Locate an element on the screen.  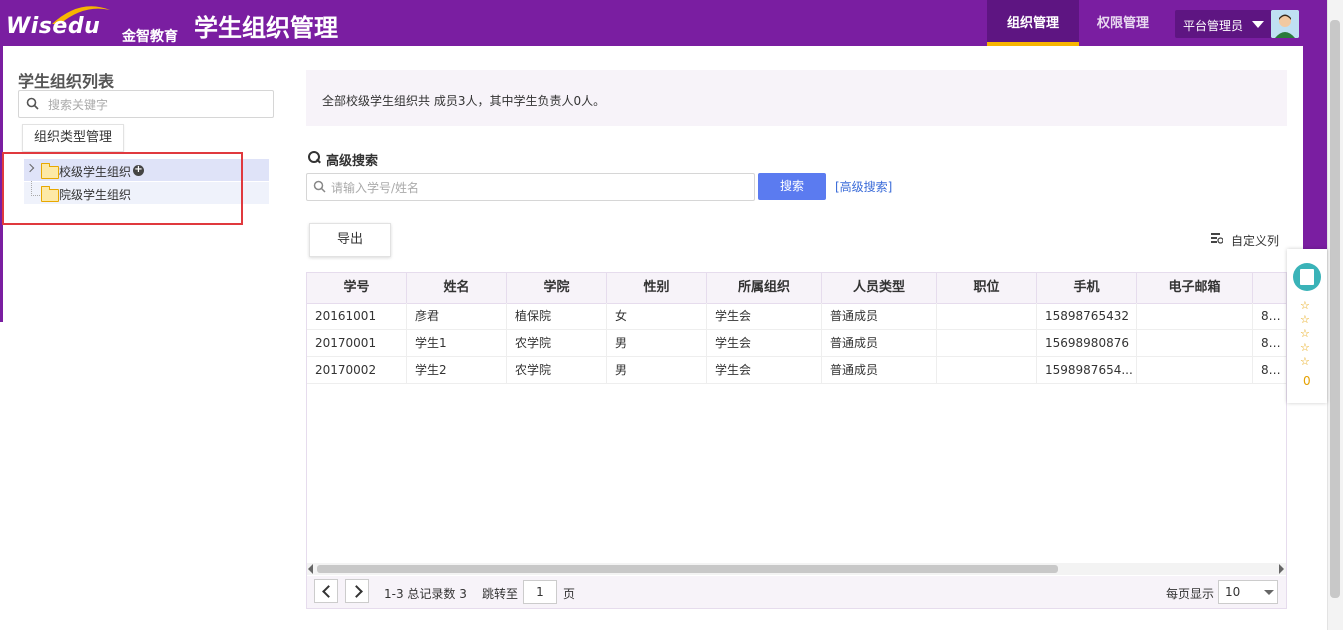
export-button: 导出 is located at coordinates (350, 240).